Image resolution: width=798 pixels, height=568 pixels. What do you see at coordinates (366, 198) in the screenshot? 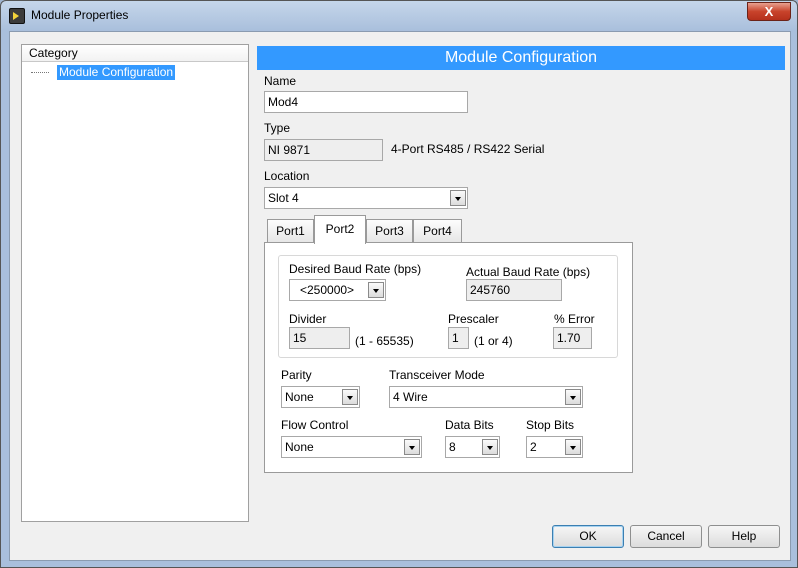
I see `location-select: Slot 4` at bounding box center [366, 198].